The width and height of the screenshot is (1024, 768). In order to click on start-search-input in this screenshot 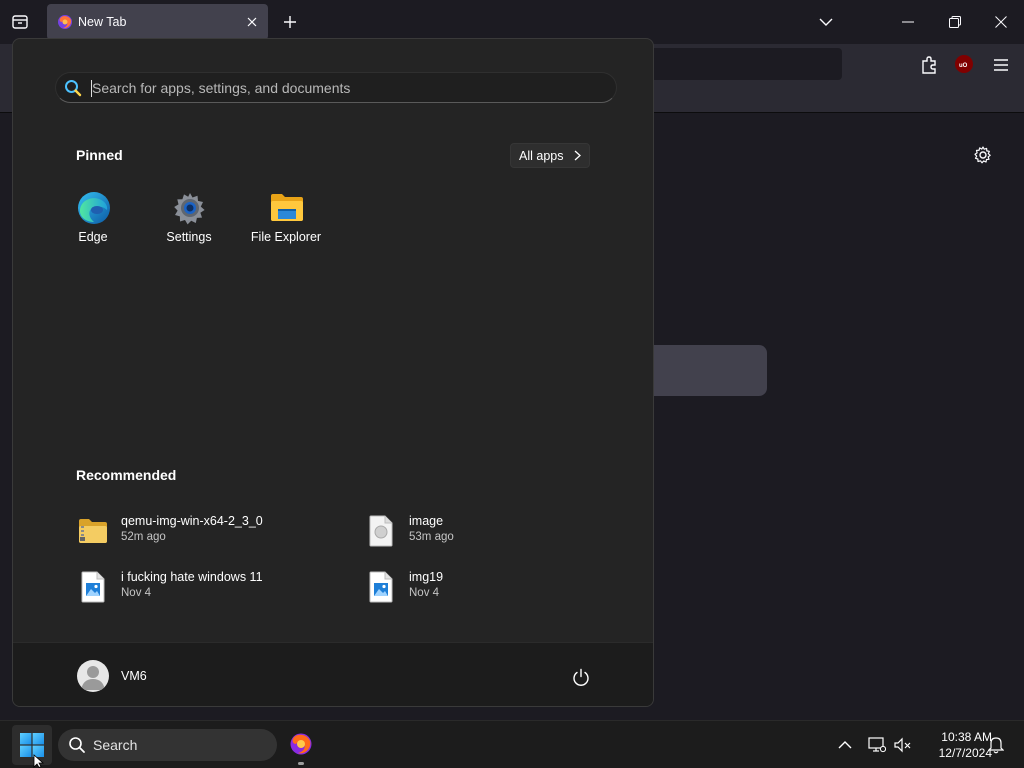, I will do `click(342, 88)`.